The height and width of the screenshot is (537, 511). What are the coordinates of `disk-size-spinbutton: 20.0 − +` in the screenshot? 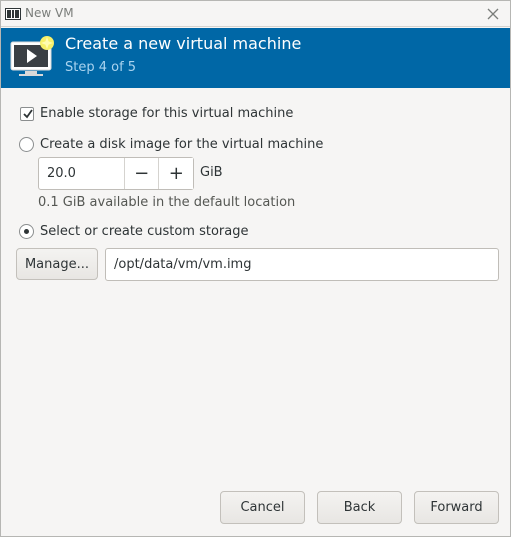 It's located at (116, 173).